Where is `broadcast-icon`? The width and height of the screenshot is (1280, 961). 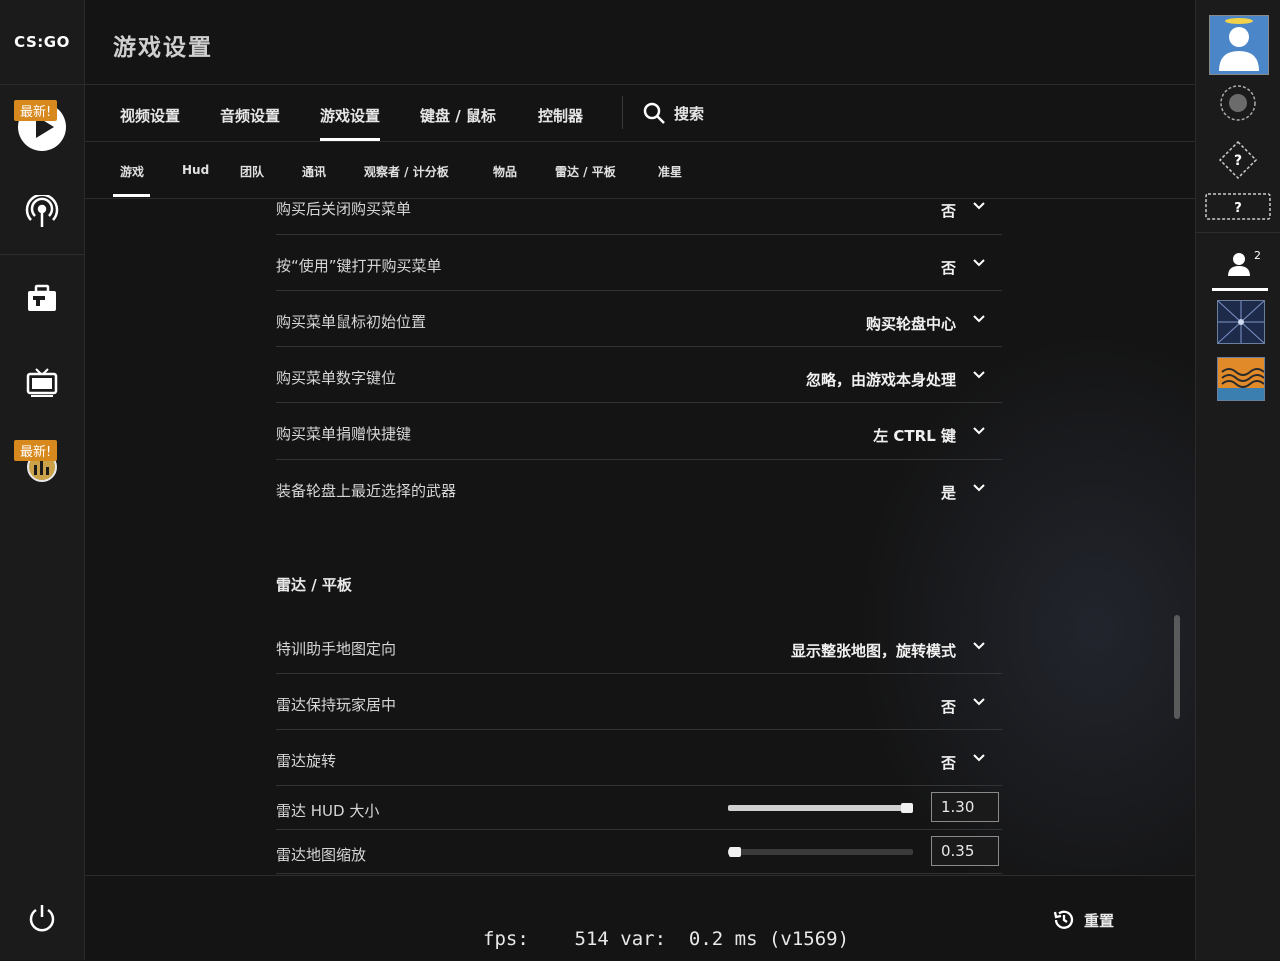 broadcast-icon is located at coordinates (42, 211).